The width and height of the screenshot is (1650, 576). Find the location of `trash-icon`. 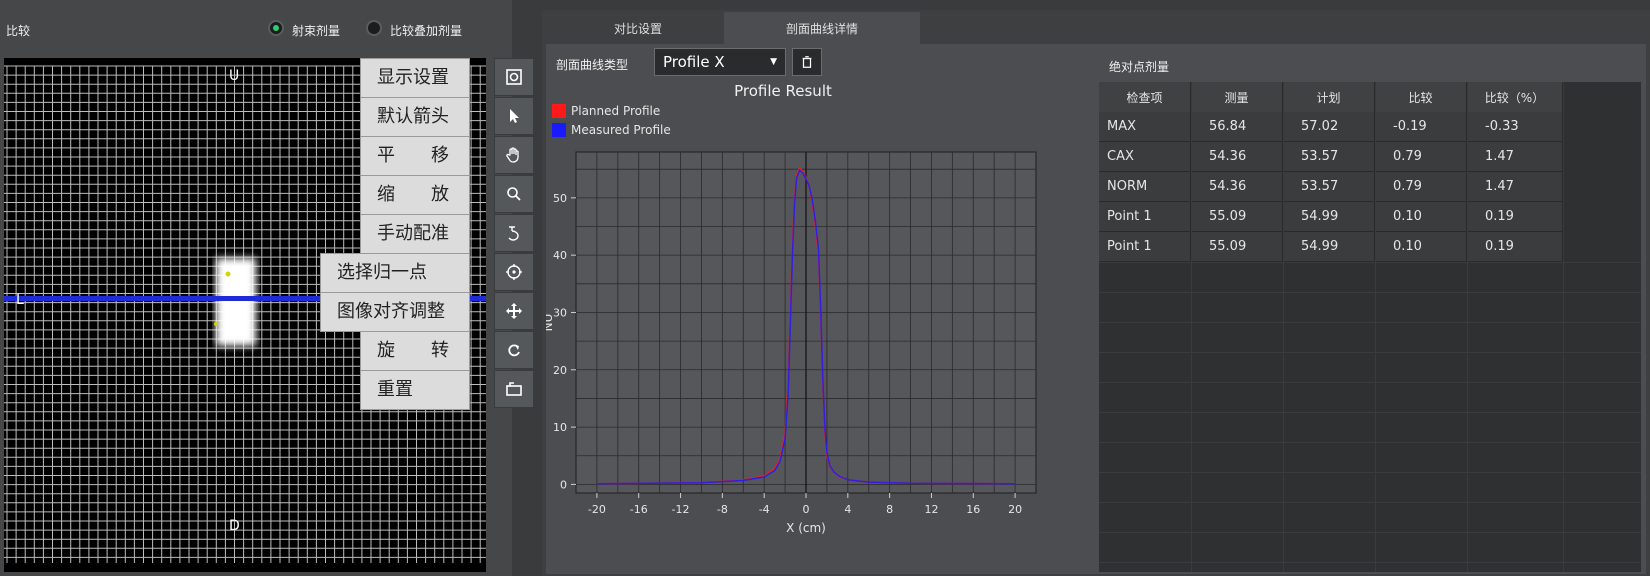

trash-icon is located at coordinates (807, 62).